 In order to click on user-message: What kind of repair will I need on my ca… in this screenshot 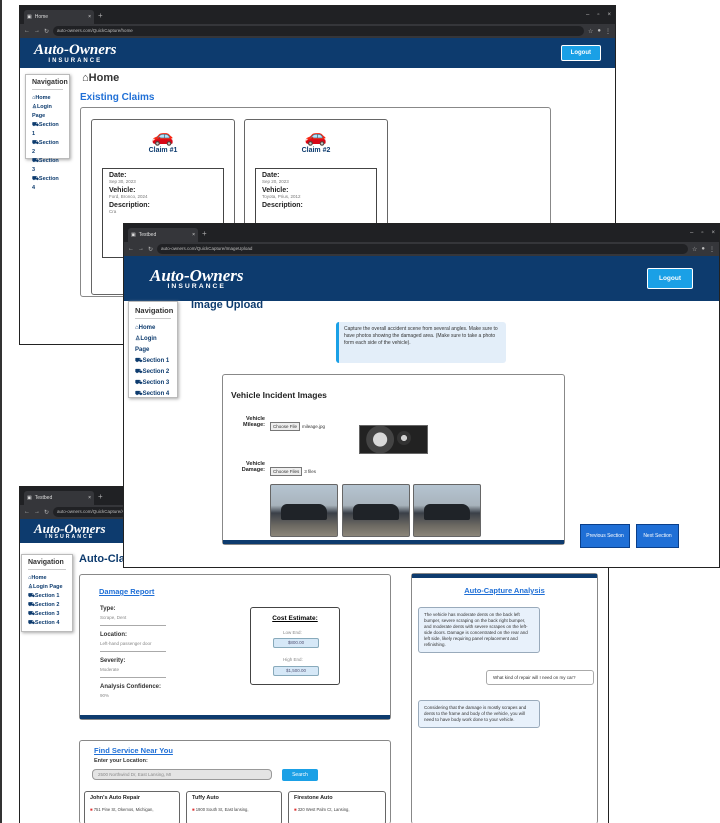, I will do `click(540, 677)`.